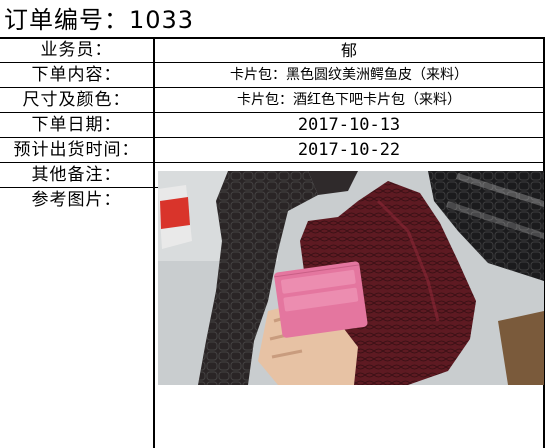  I want to click on content-value: 卡片包：黑色圆纹美洲鳄鱼皮（来料）, so click(349, 75).